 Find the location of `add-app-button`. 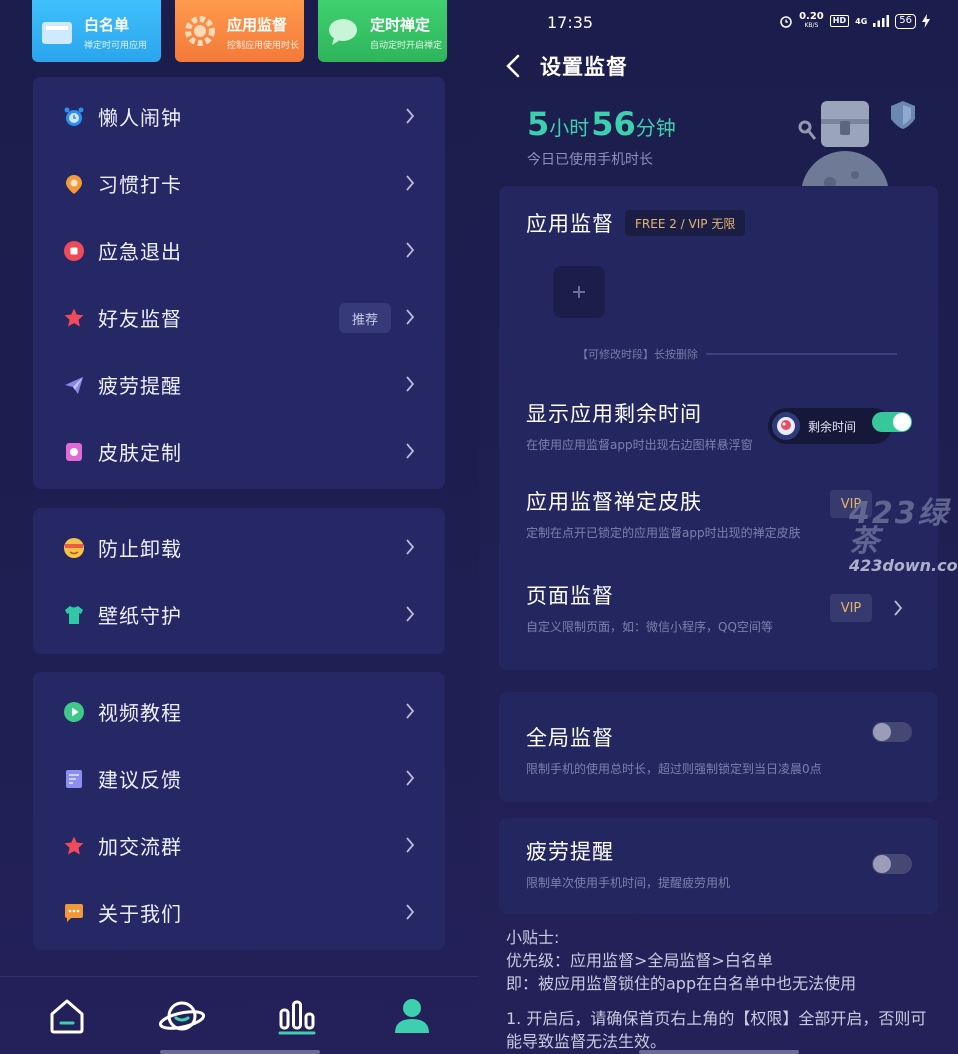

add-app-button is located at coordinates (579, 292).